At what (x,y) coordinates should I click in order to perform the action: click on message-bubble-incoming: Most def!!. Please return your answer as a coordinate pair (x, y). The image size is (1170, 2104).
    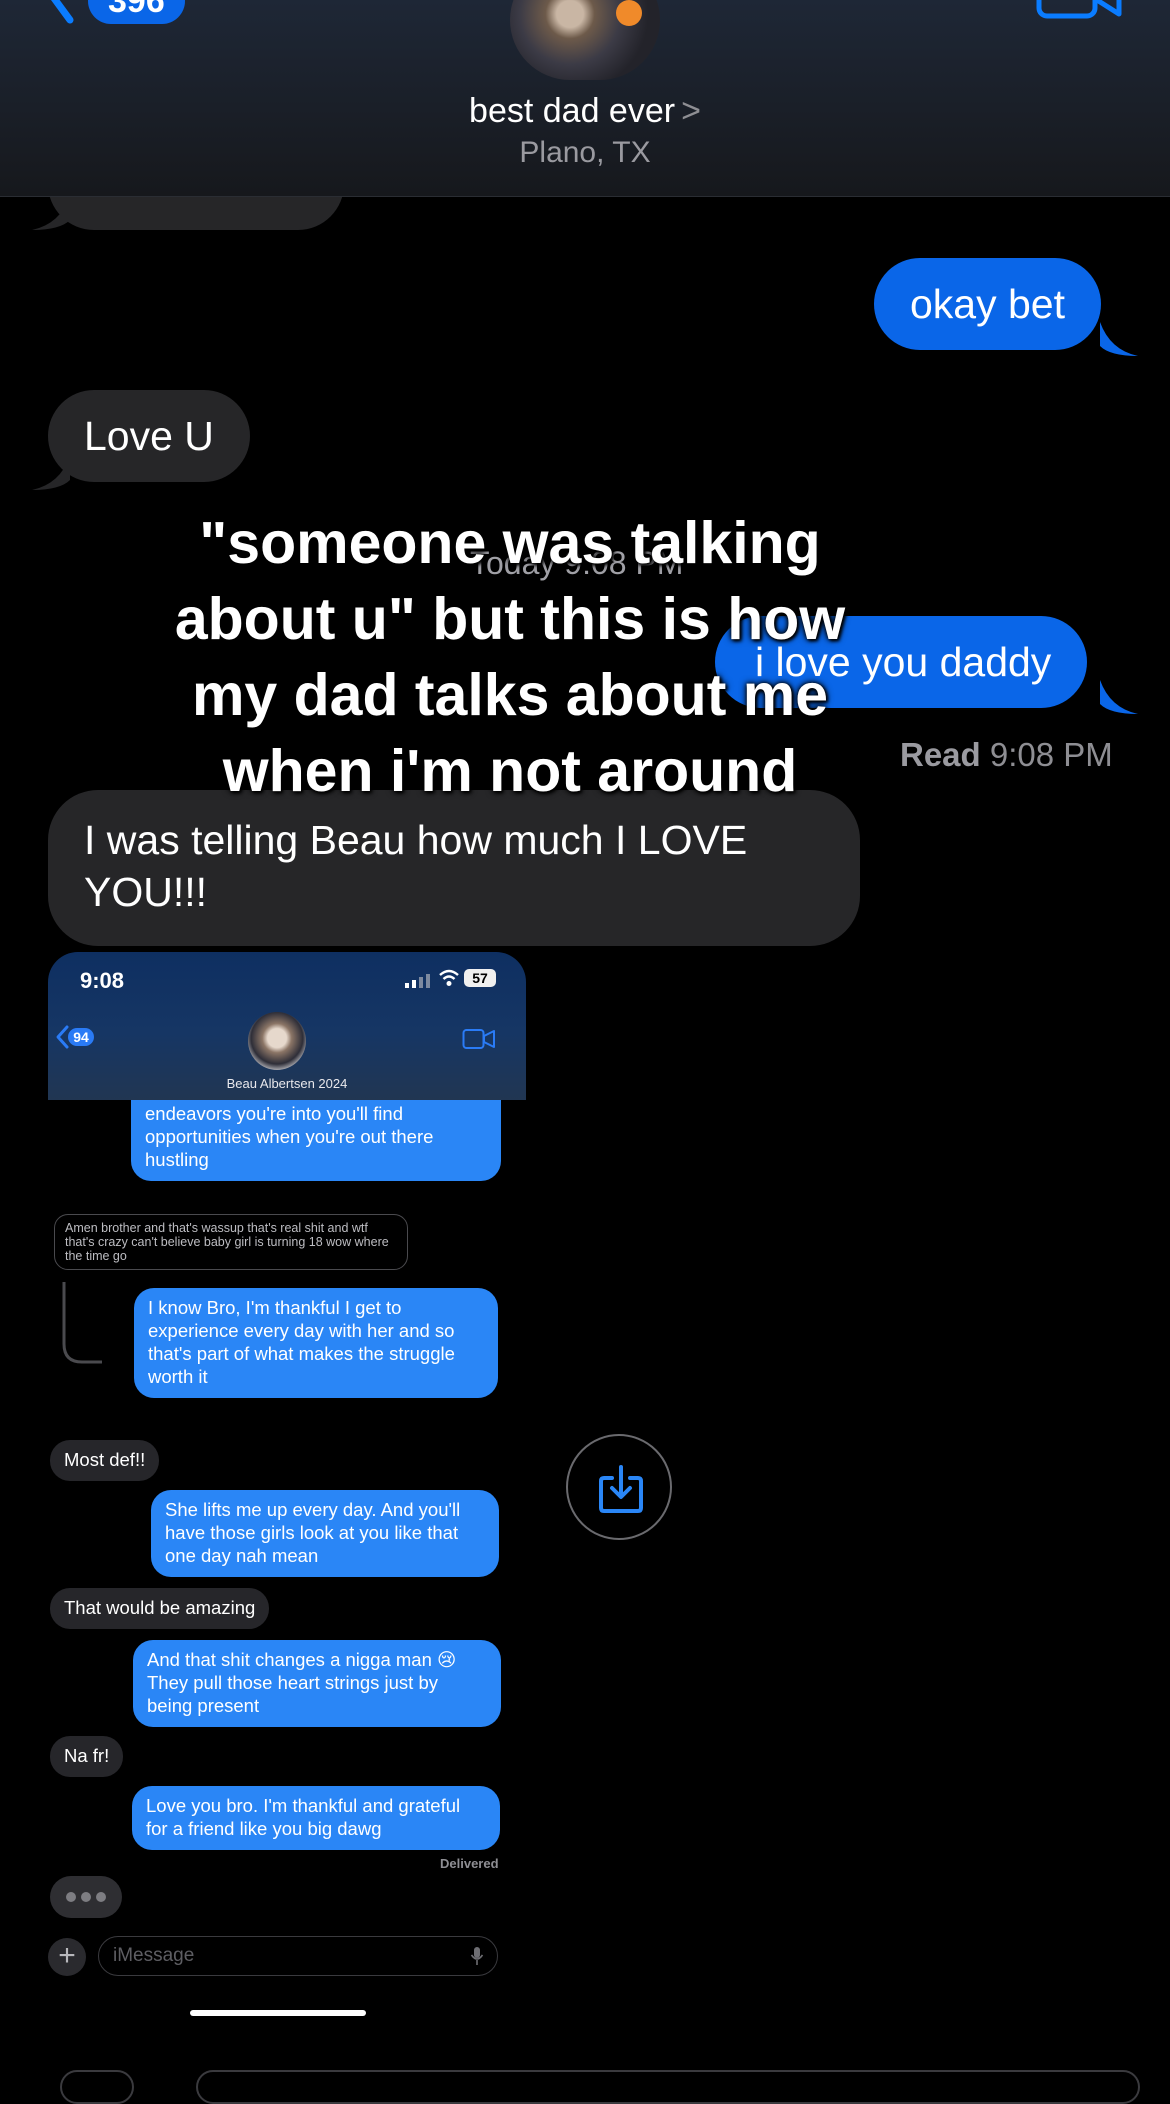
    Looking at the image, I should click on (105, 1460).